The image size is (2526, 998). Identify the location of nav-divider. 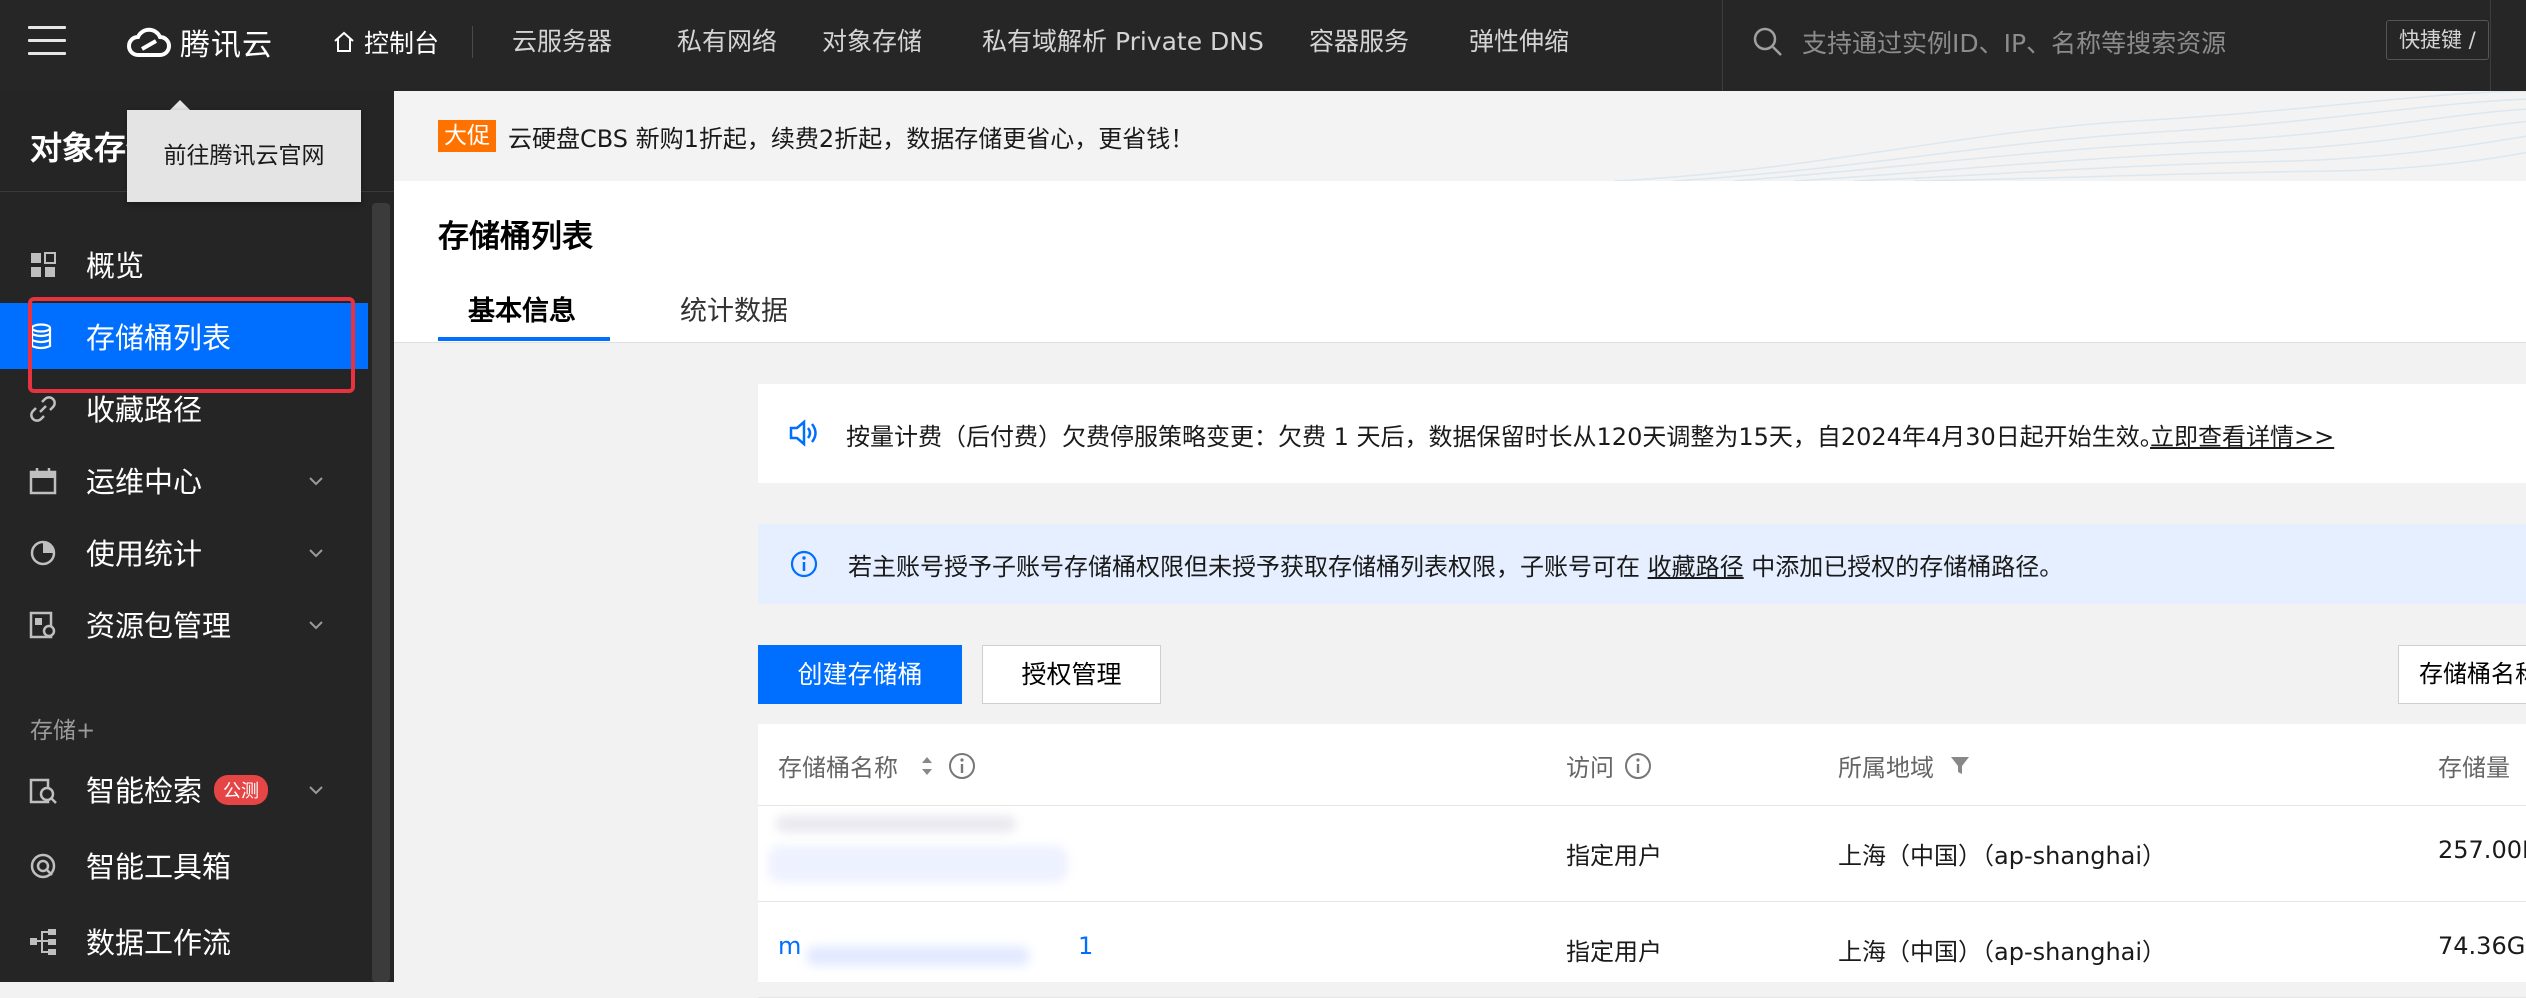
(472, 42).